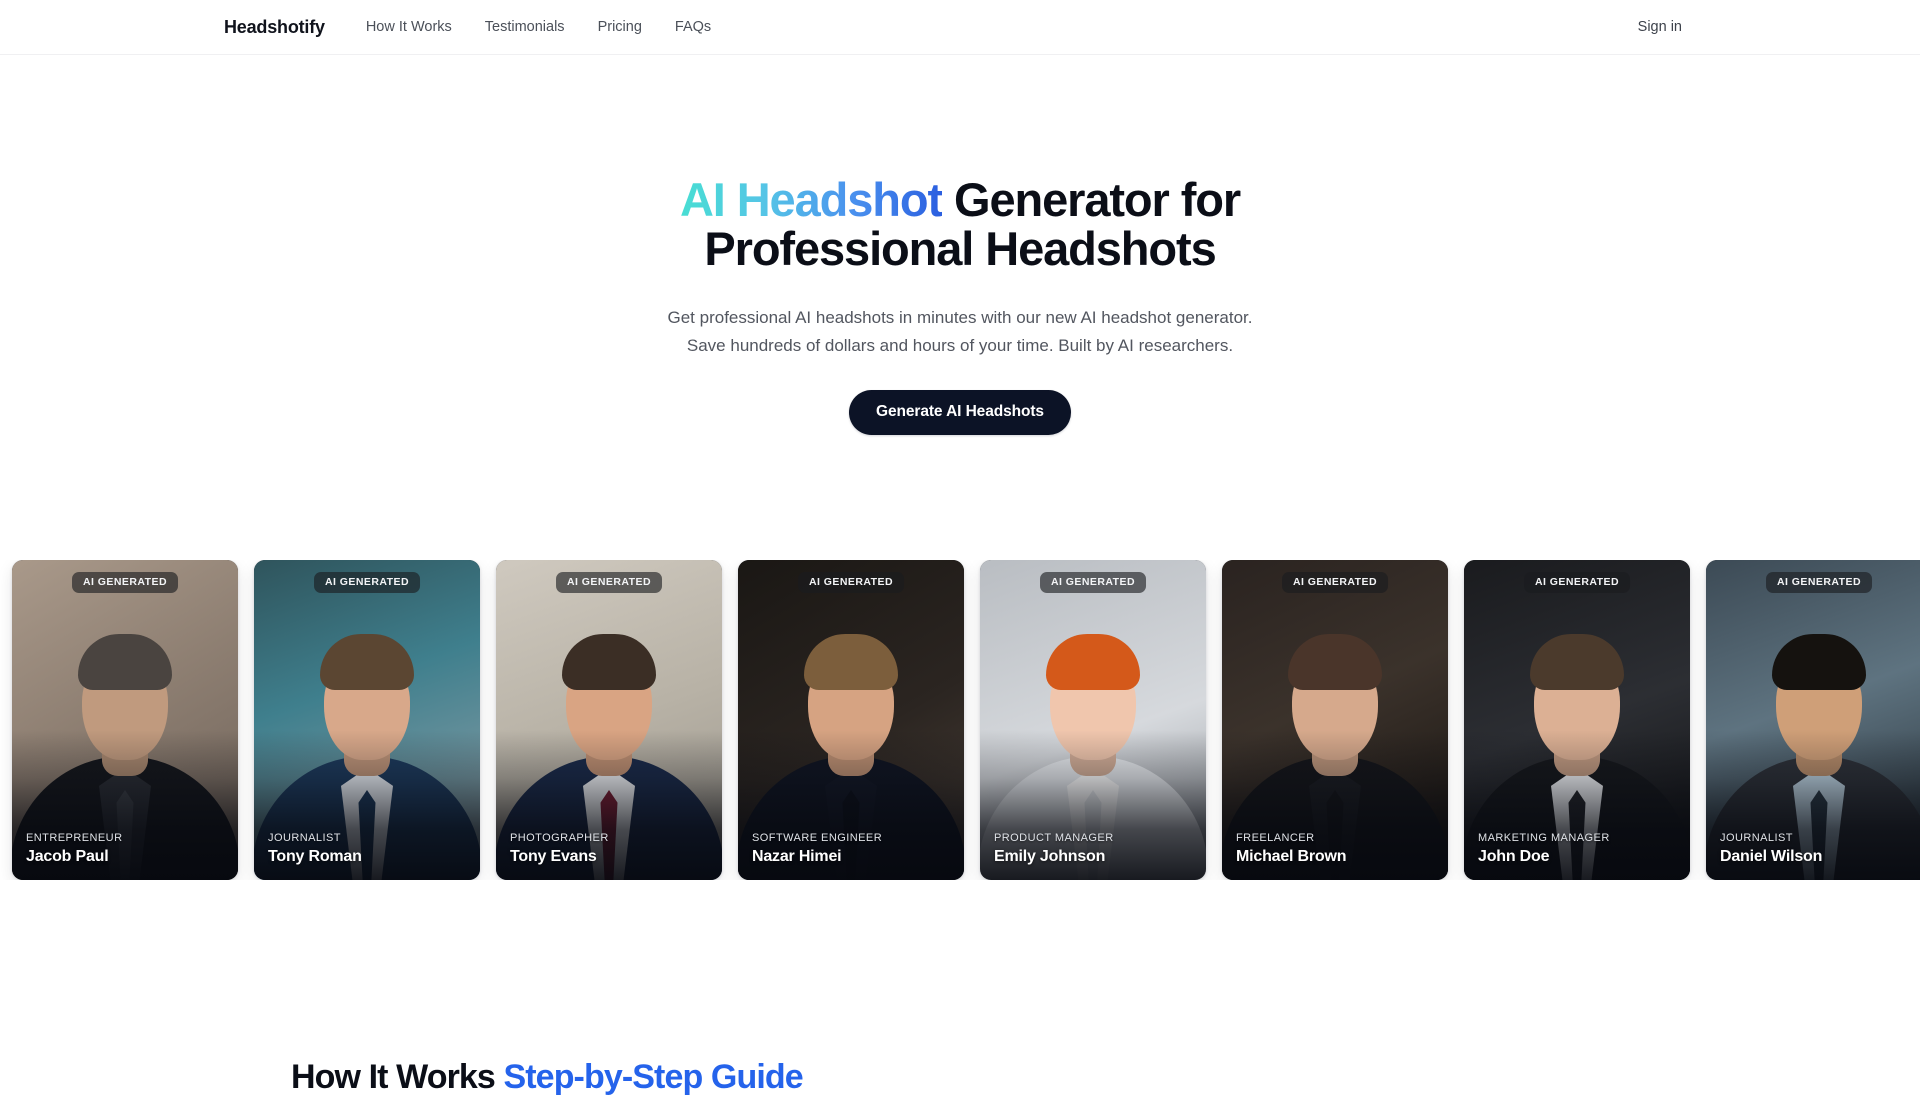 Image resolution: width=1920 pixels, height=1097 pixels. Describe the element at coordinates (1771, 856) in the screenshot. I see `headshot-name: Daniel Wilson` at that location.